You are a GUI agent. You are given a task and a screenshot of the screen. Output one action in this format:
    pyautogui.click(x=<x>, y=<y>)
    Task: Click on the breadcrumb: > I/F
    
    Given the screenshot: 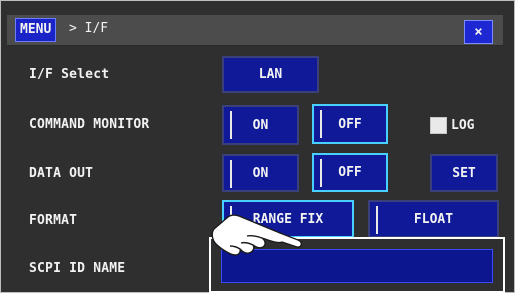 What is the action you would take?
    pyautogui.click(x=89, y=28)
    